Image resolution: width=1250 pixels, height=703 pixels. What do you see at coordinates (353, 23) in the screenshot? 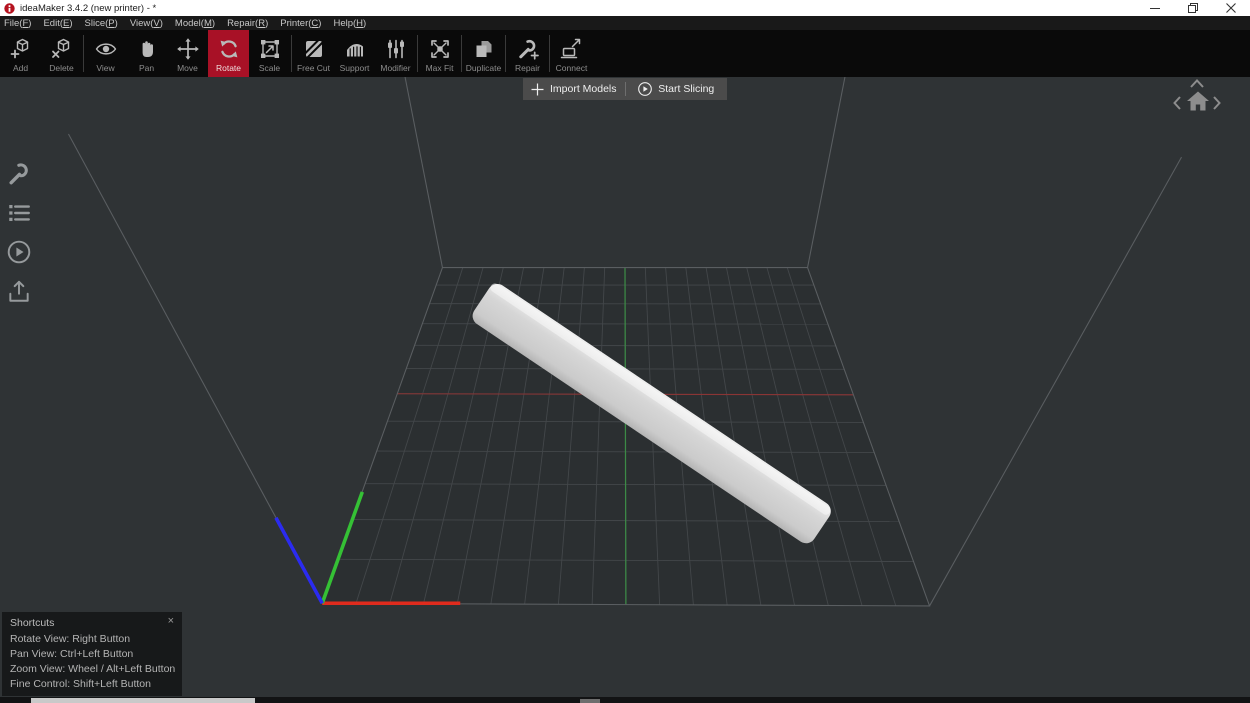
I see `menu-help: Help(H)` at bounding box center [353, 23].